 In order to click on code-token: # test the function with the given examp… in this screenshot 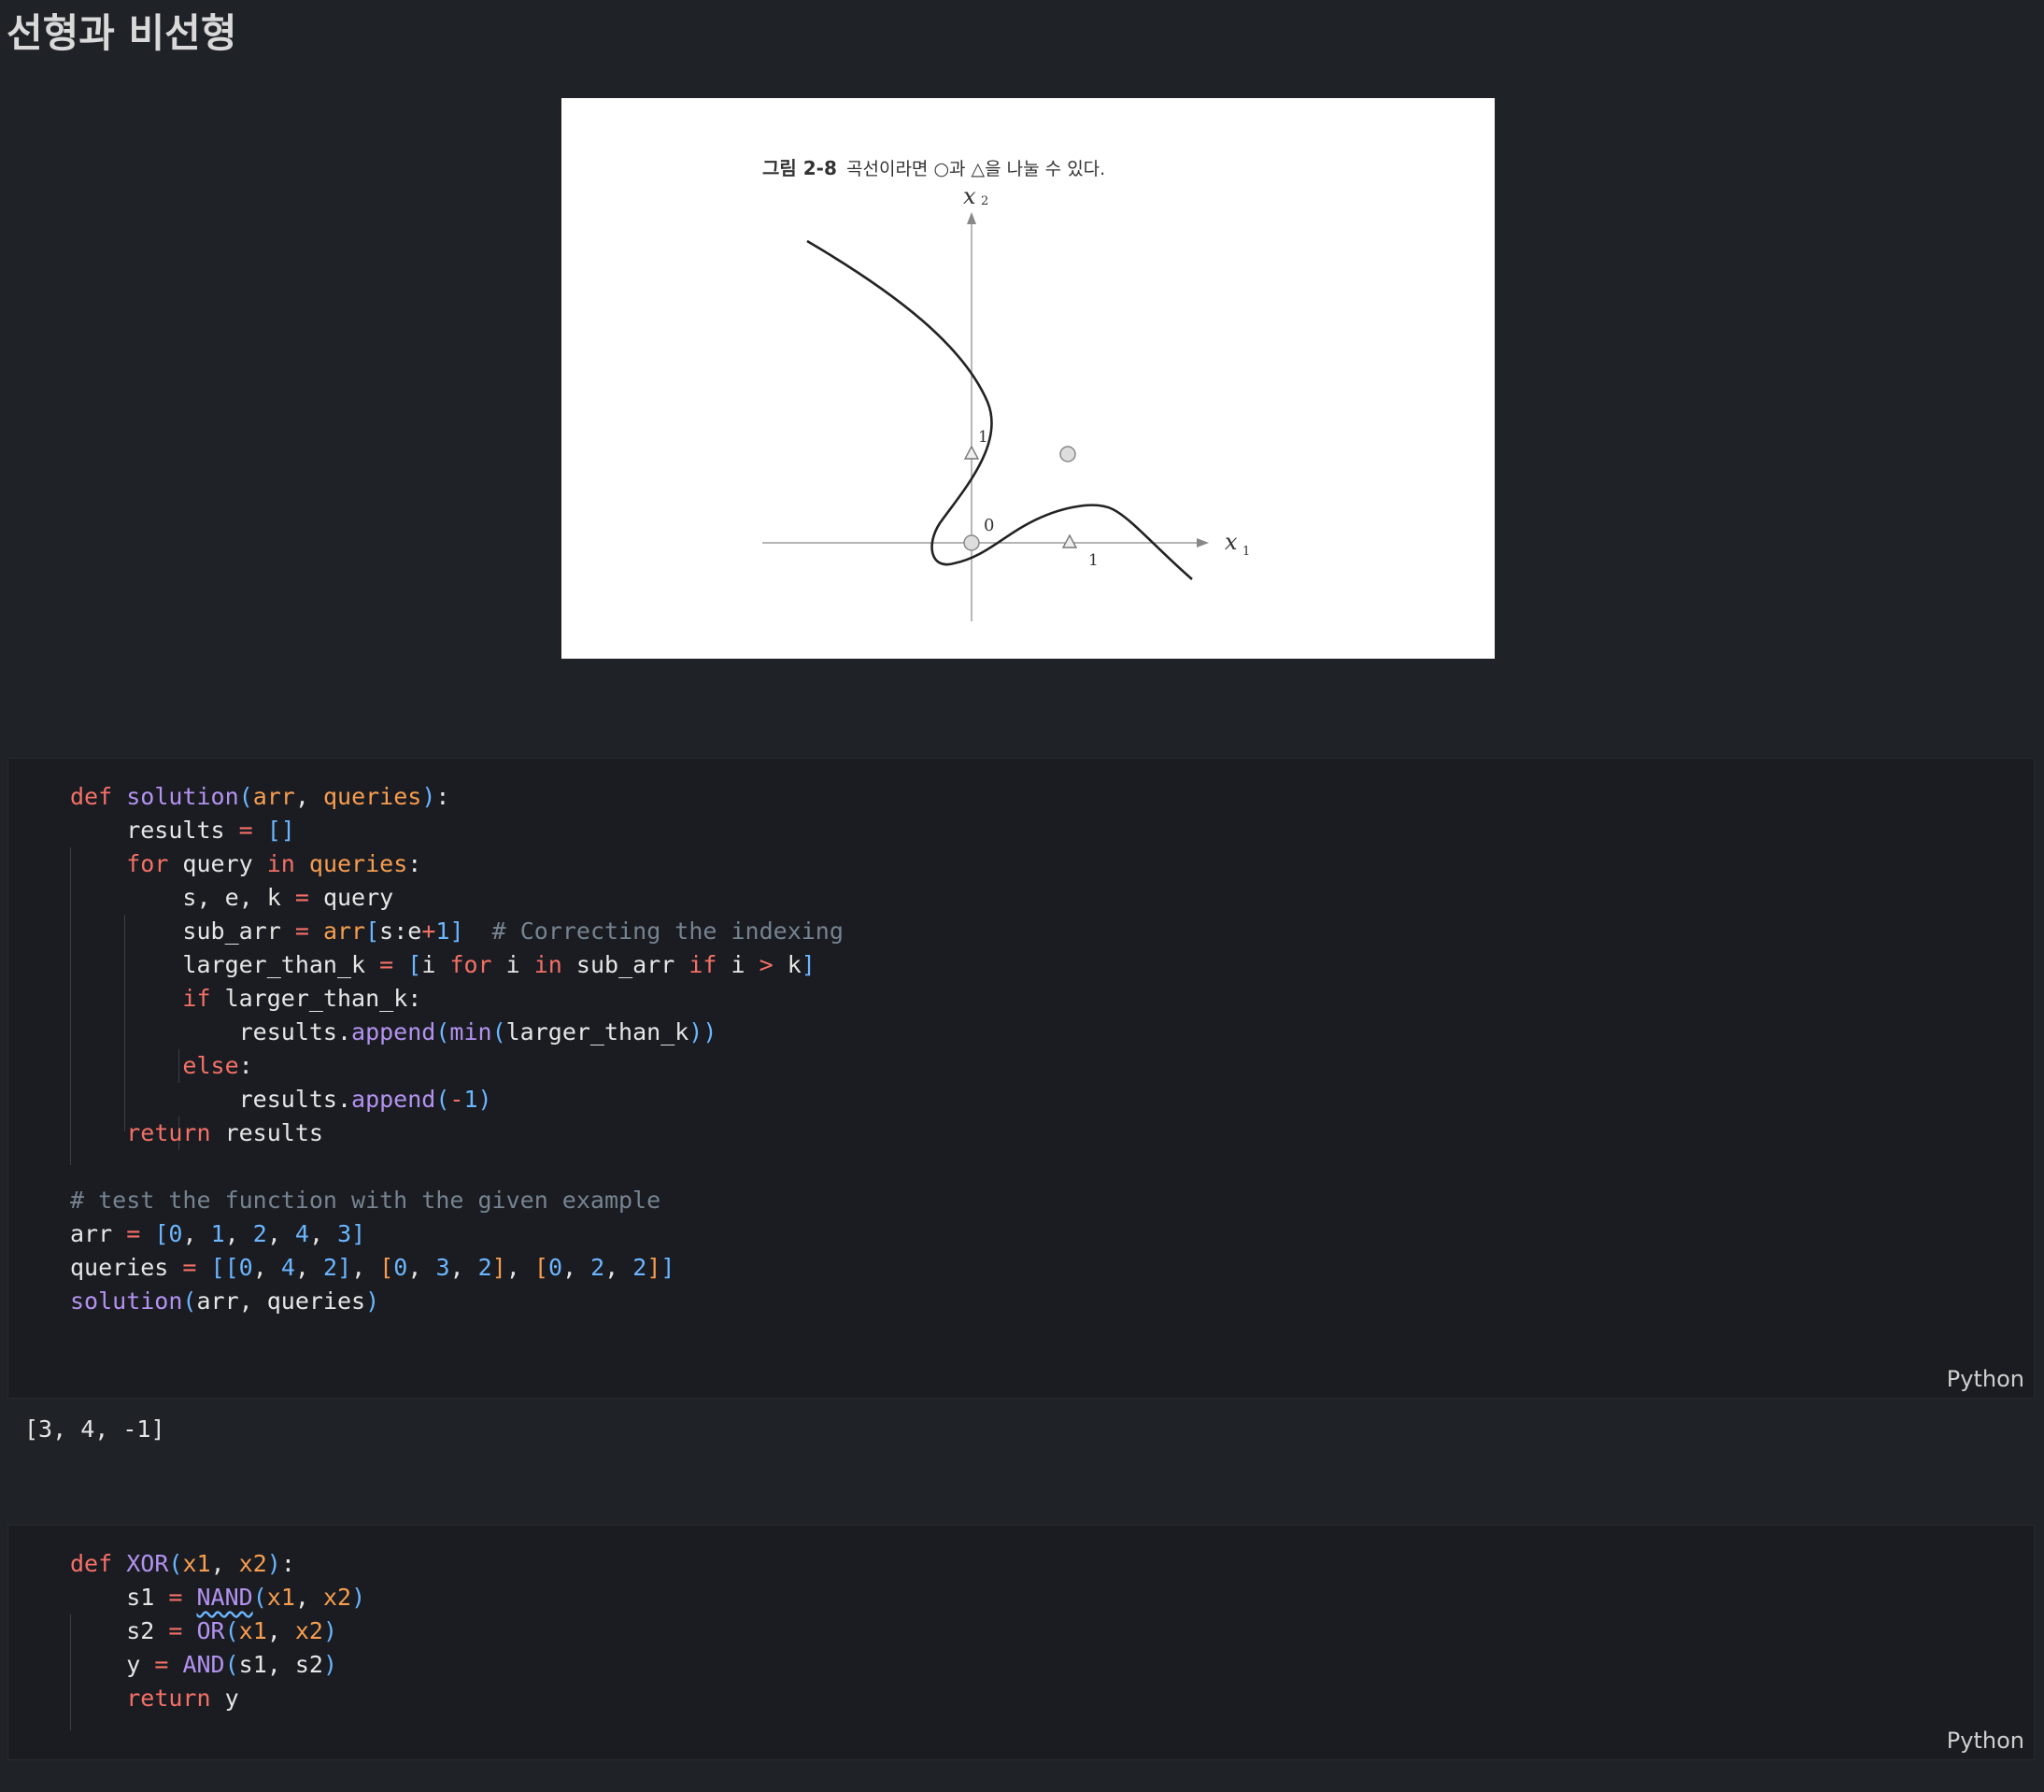, I will do `click(365, 1200)`.